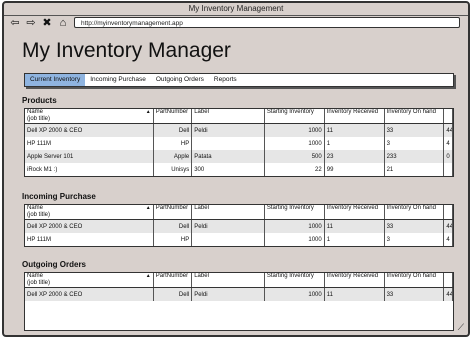  I want to click on cell-recv: 23, so click(354, 156).